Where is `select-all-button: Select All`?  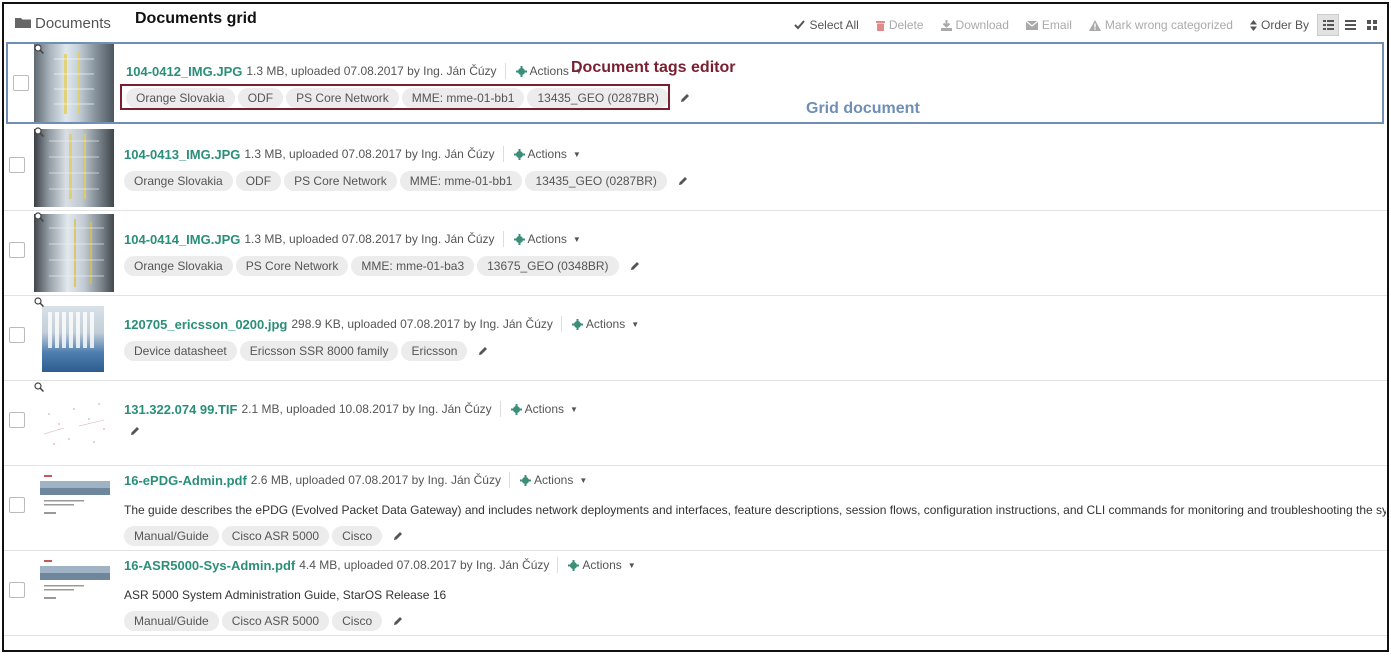
select-all-button: Select All is located at coordinates (826, 25).